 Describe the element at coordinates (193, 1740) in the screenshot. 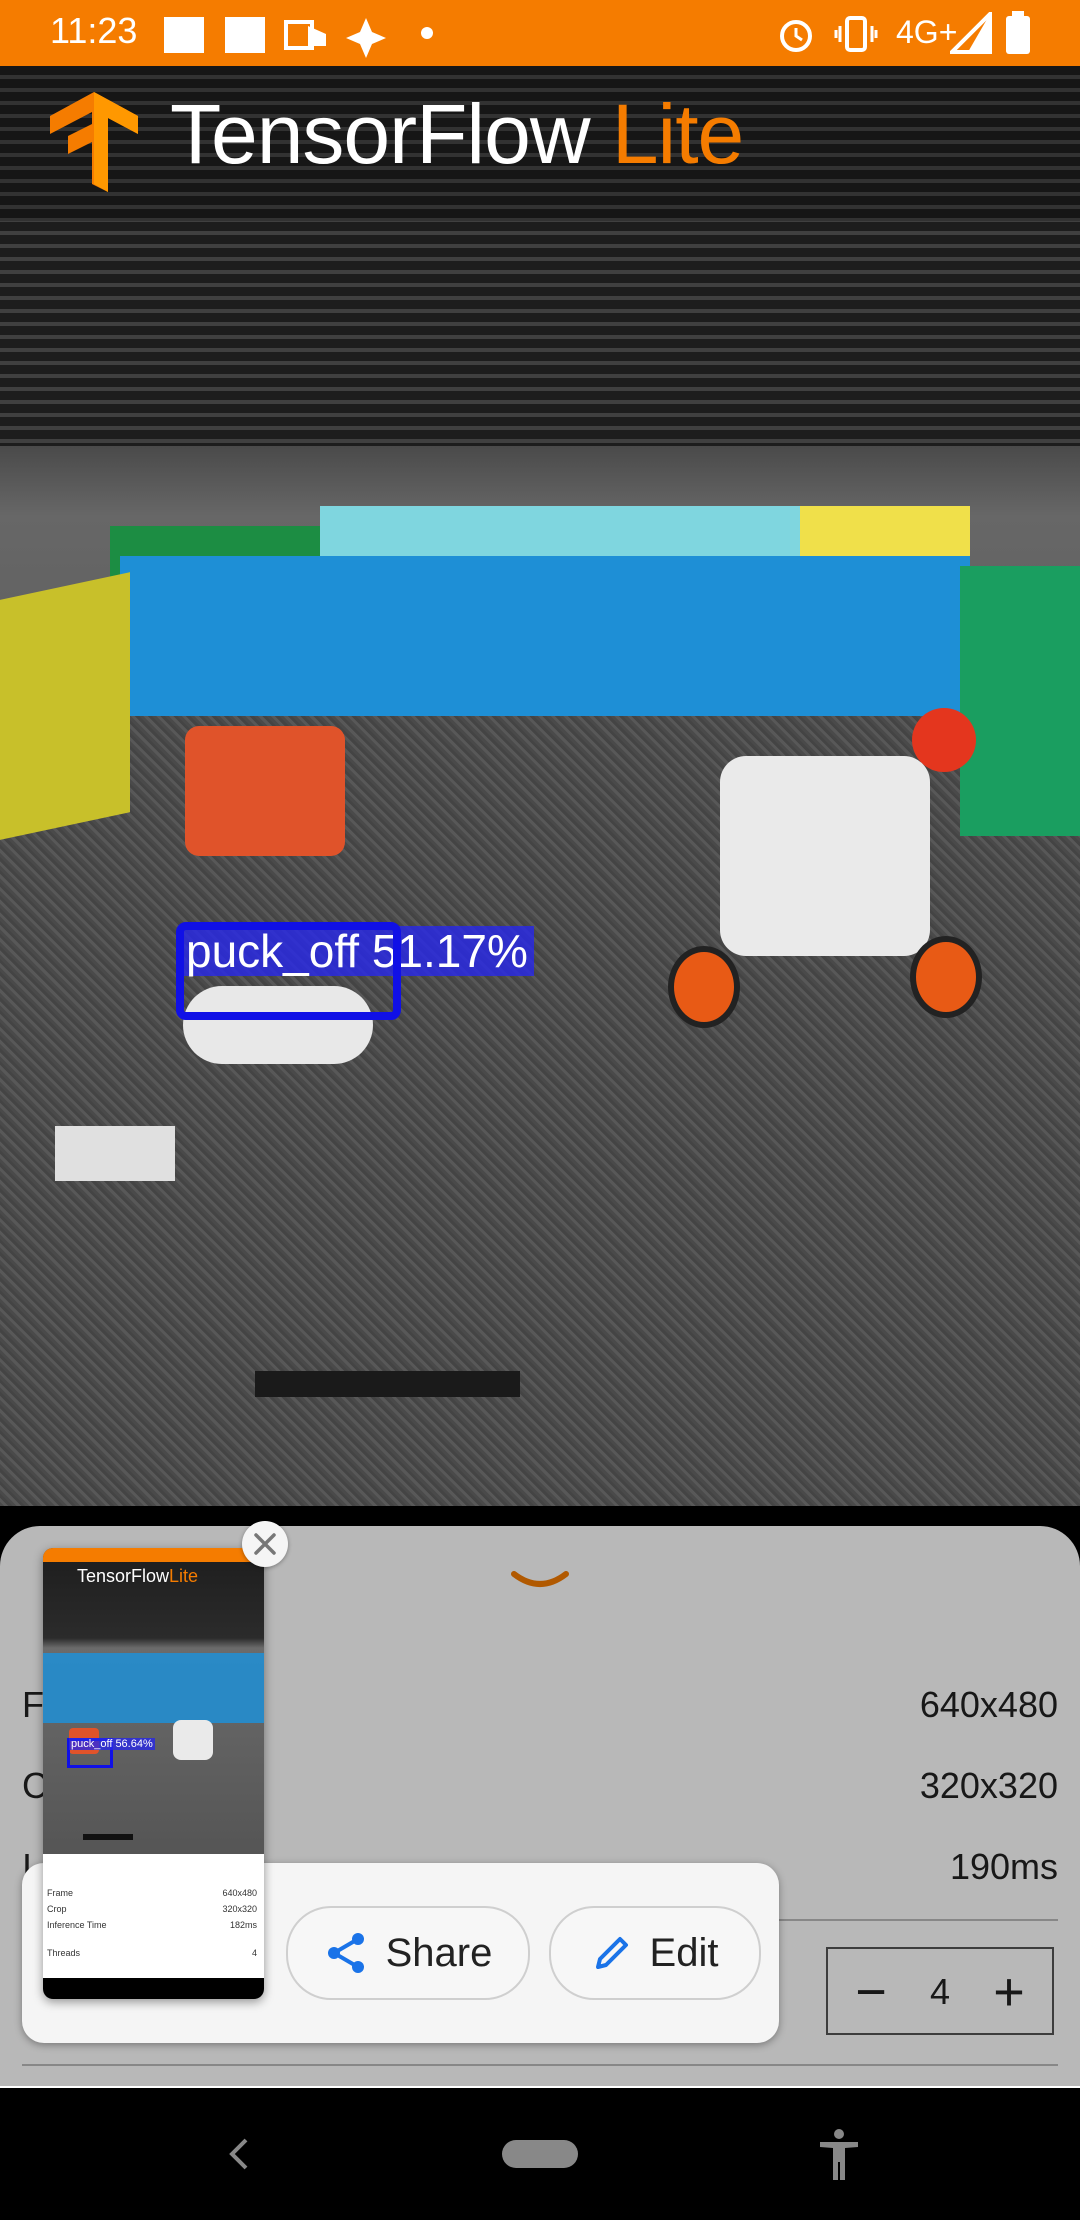

I see `thumbnail-robot` at that location.